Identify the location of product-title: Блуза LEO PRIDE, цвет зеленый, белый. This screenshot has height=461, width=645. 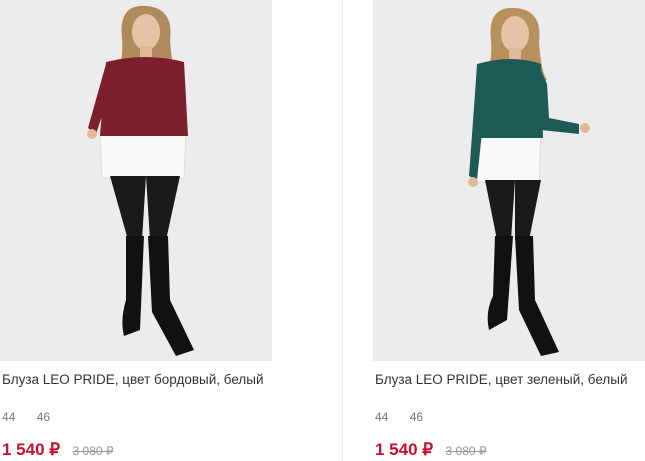
(501, 379).